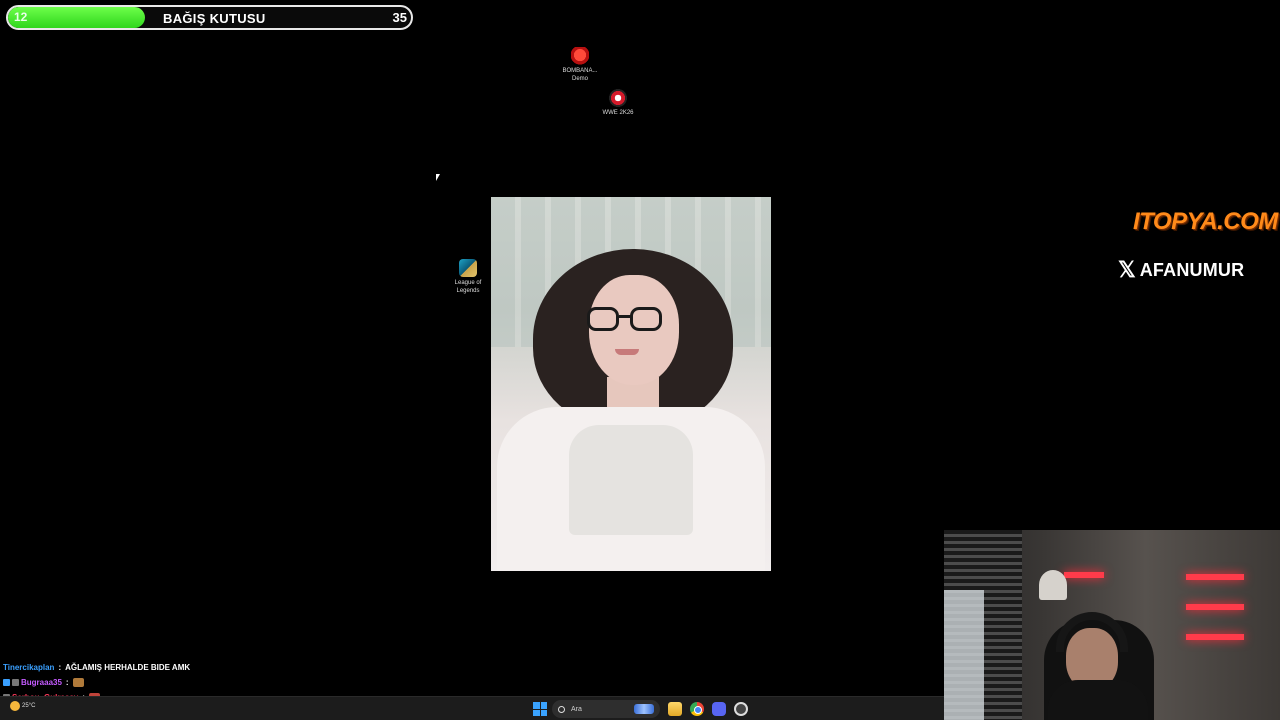 The image size is (1280, 720). What do you see at coordinates (561, 709) in the screenshot?
I see `search-icon` at bounding box center [561, 709].